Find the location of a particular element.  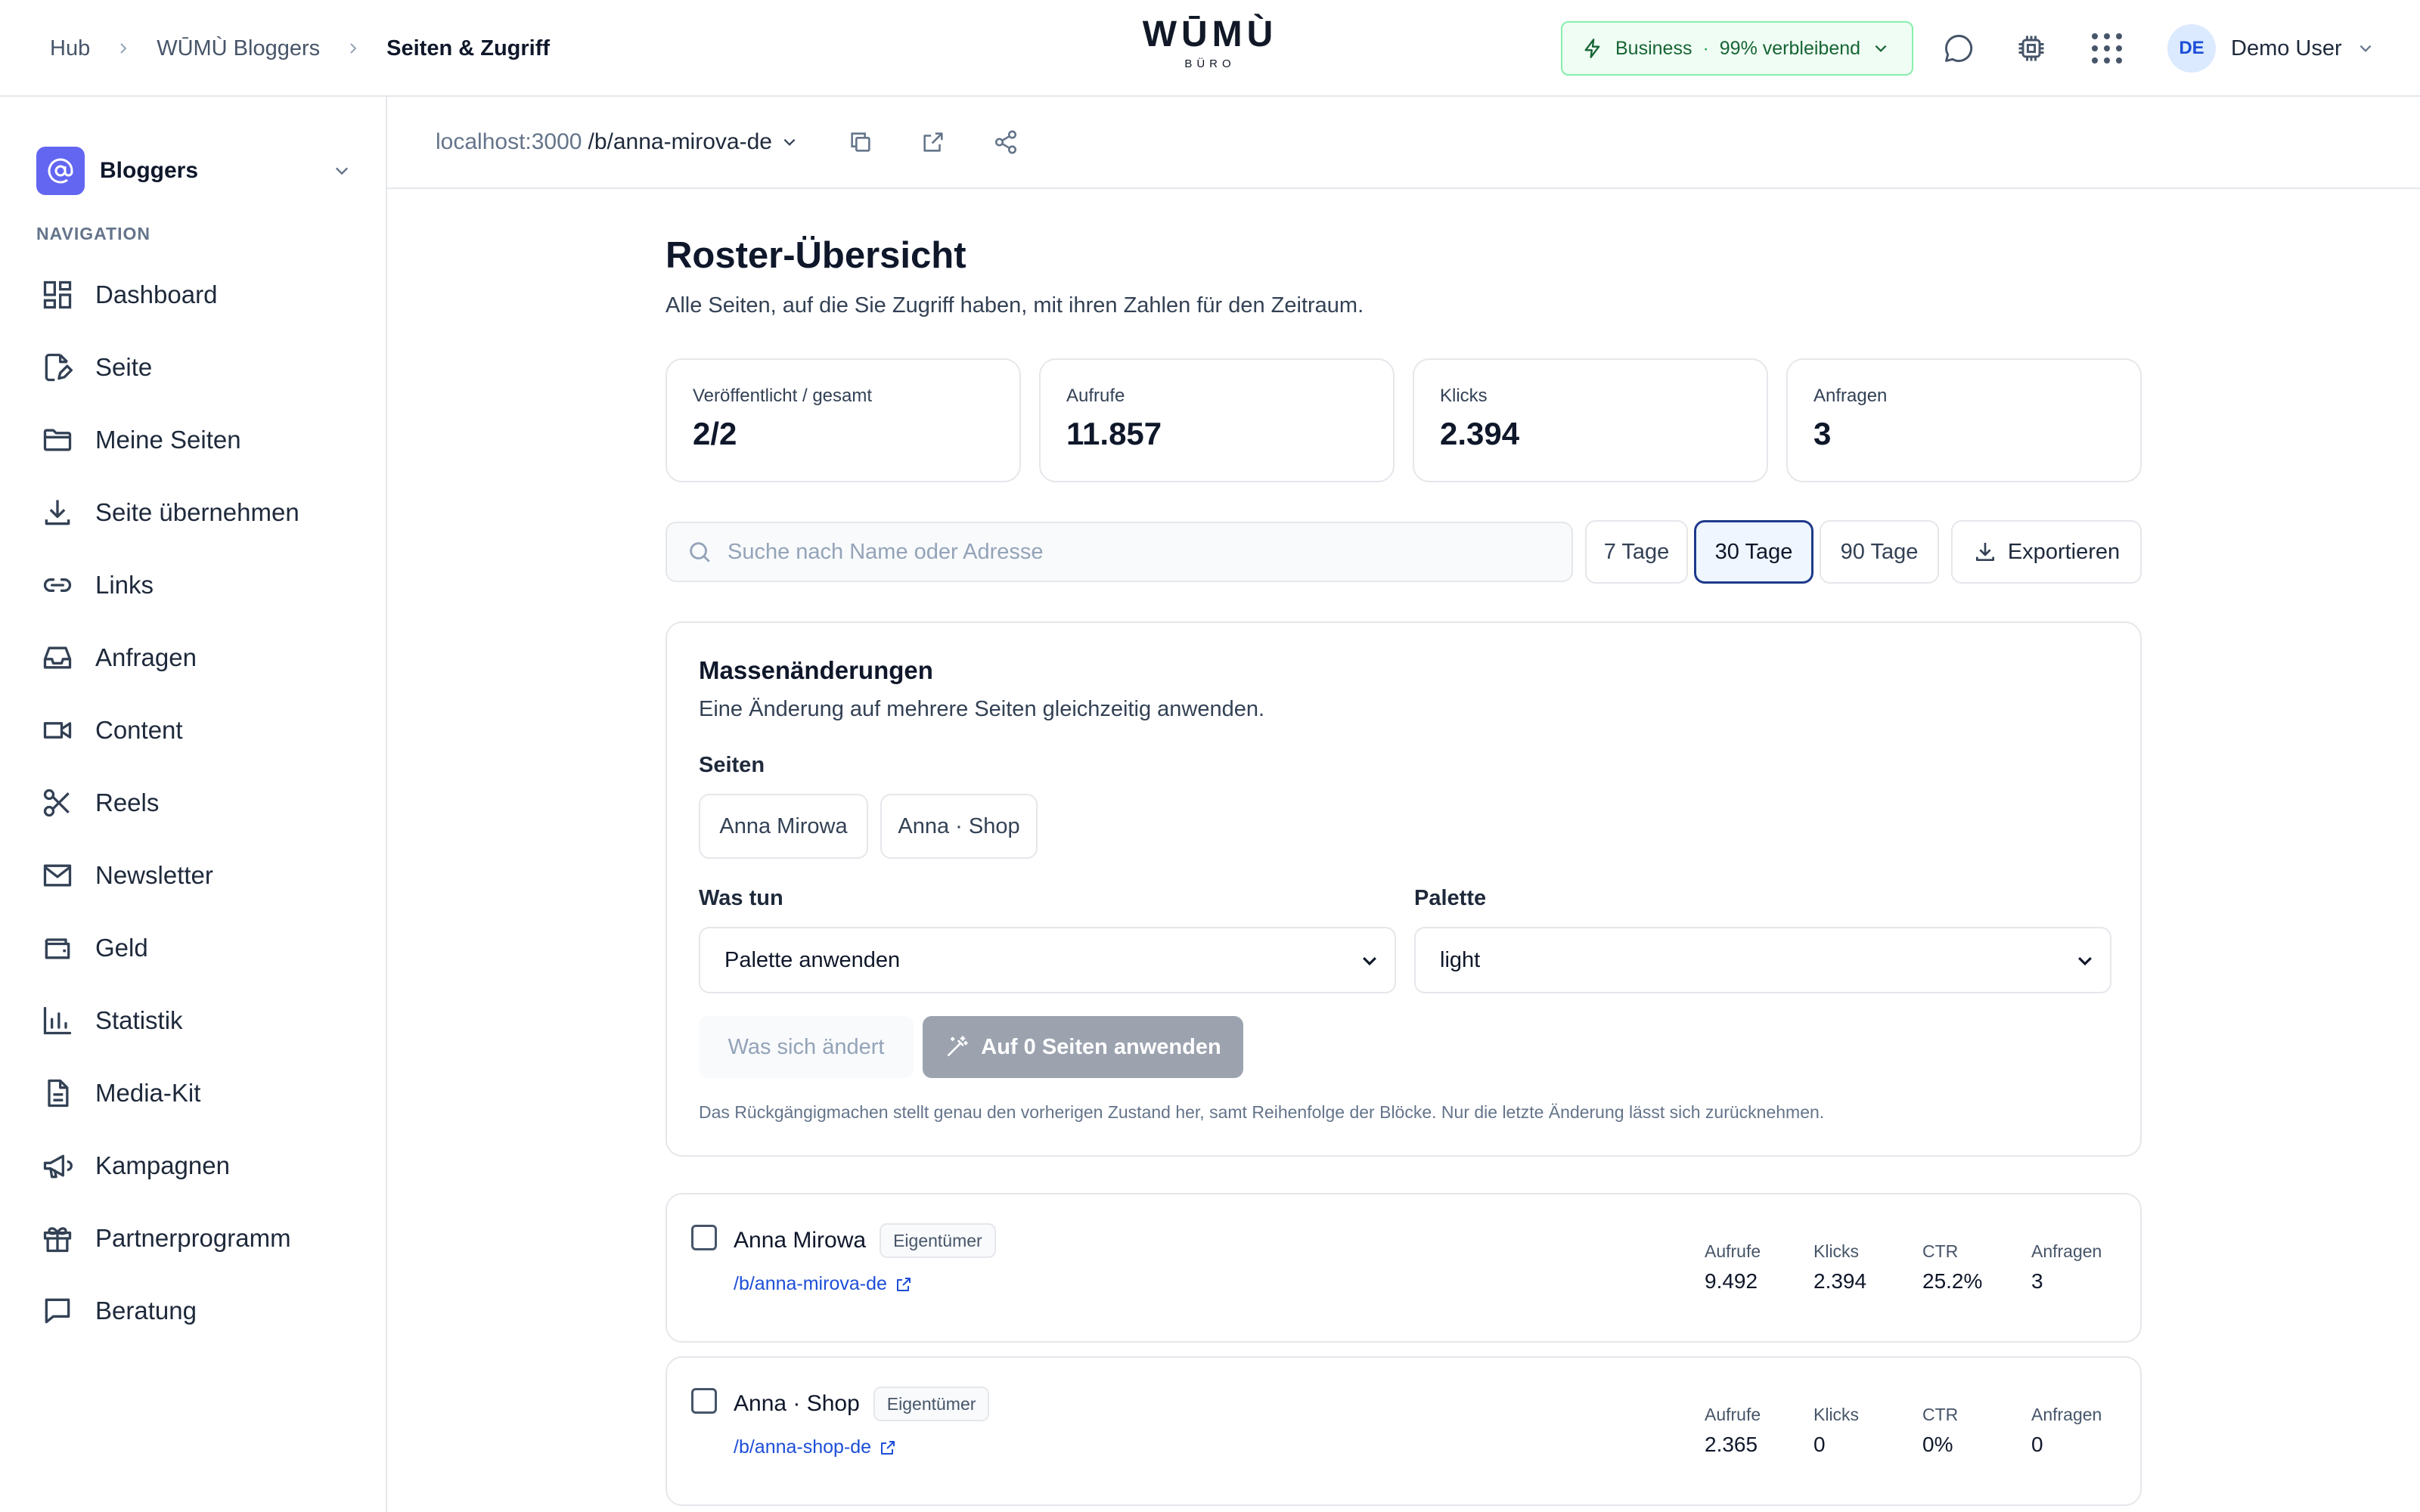

metric-value: 25.2% is located at coordinates (1952, 1281).